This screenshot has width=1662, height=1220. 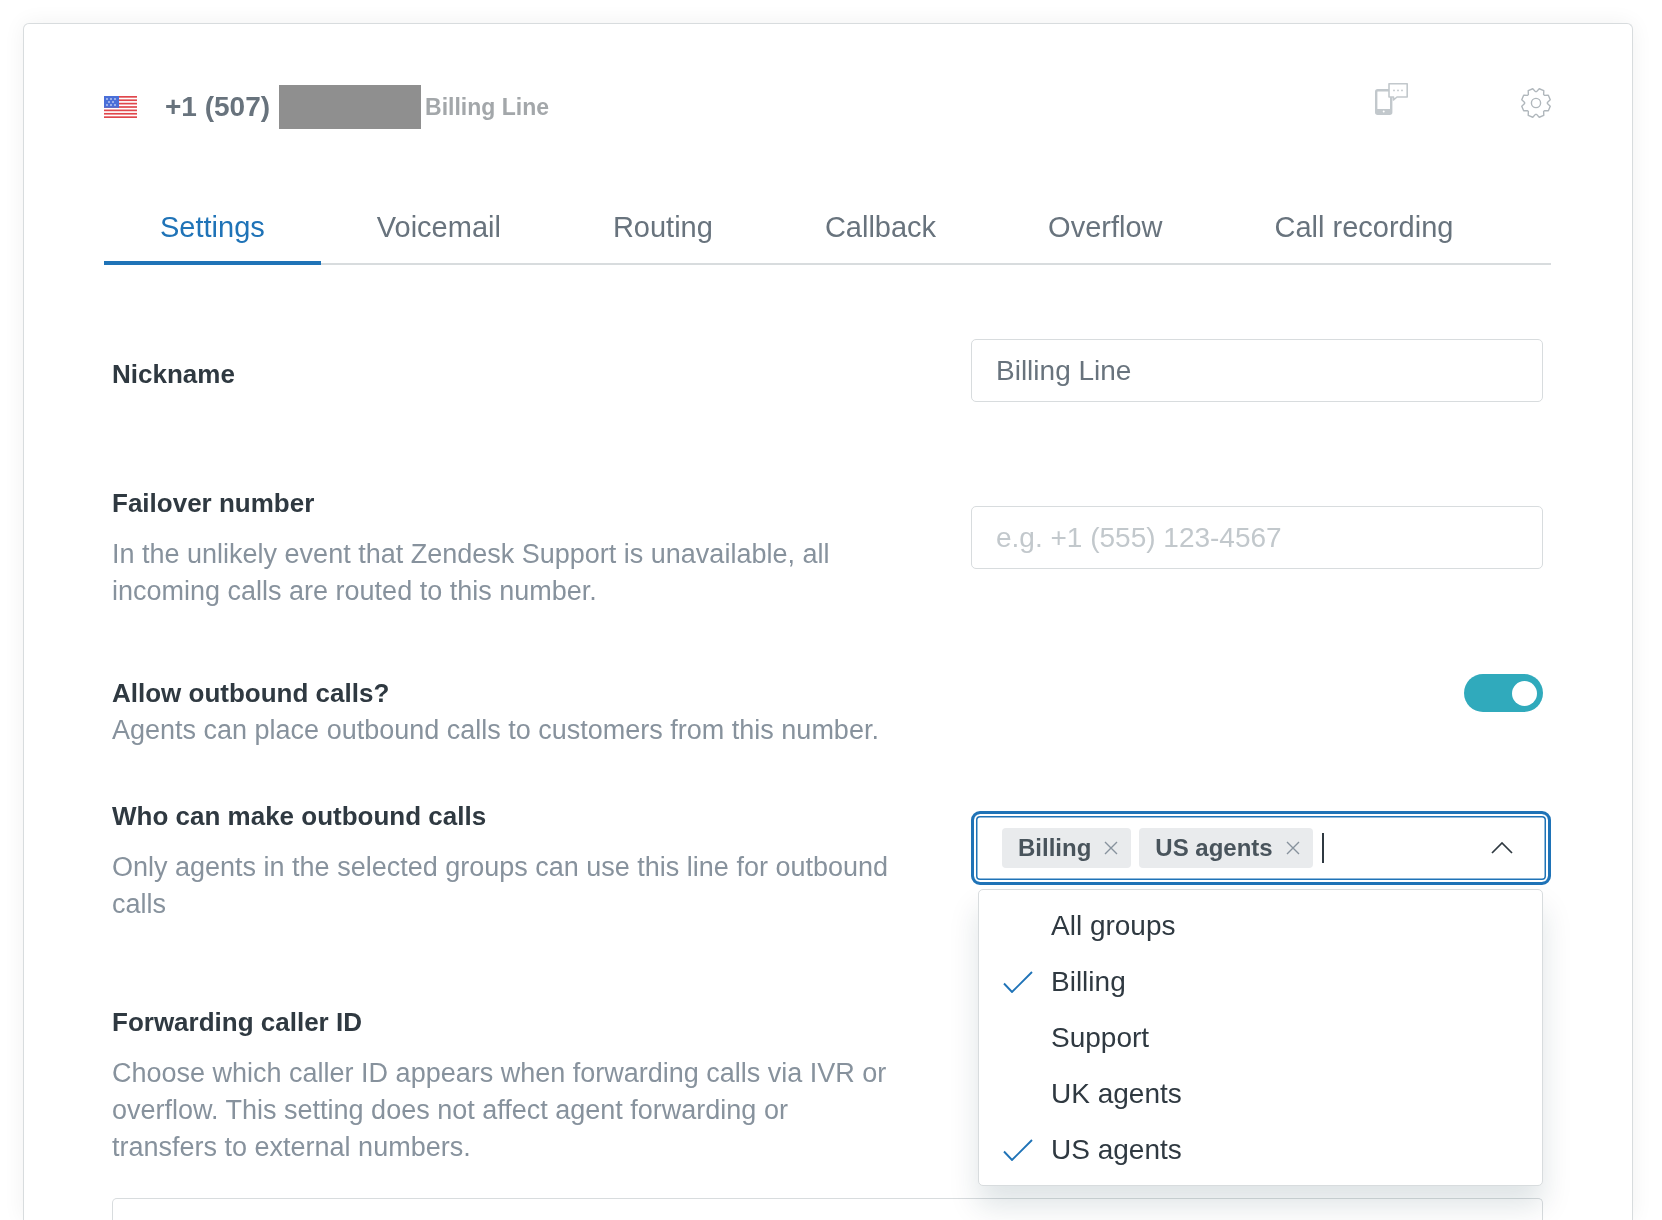 I want to click on field-label: Allow outbound calls?, so click(x=251, y=693).